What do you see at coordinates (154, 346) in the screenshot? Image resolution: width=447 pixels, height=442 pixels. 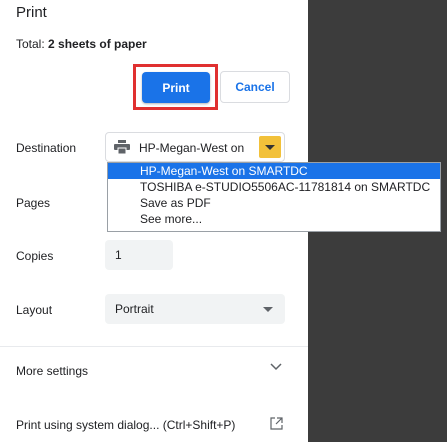 I see `divider` at bounding box center [154, 346].